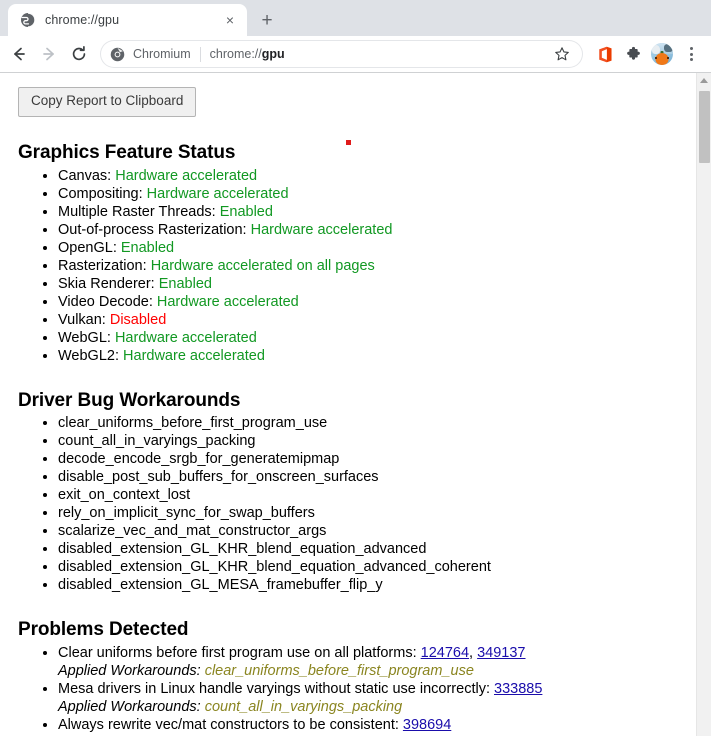 This screenshot has width=711, height=736. What do you see at coordinates (303, 707) in the screenshot?
I see `applied-workaround-name: count_all_in_varyings_packing` at bounding box center [303, 707].